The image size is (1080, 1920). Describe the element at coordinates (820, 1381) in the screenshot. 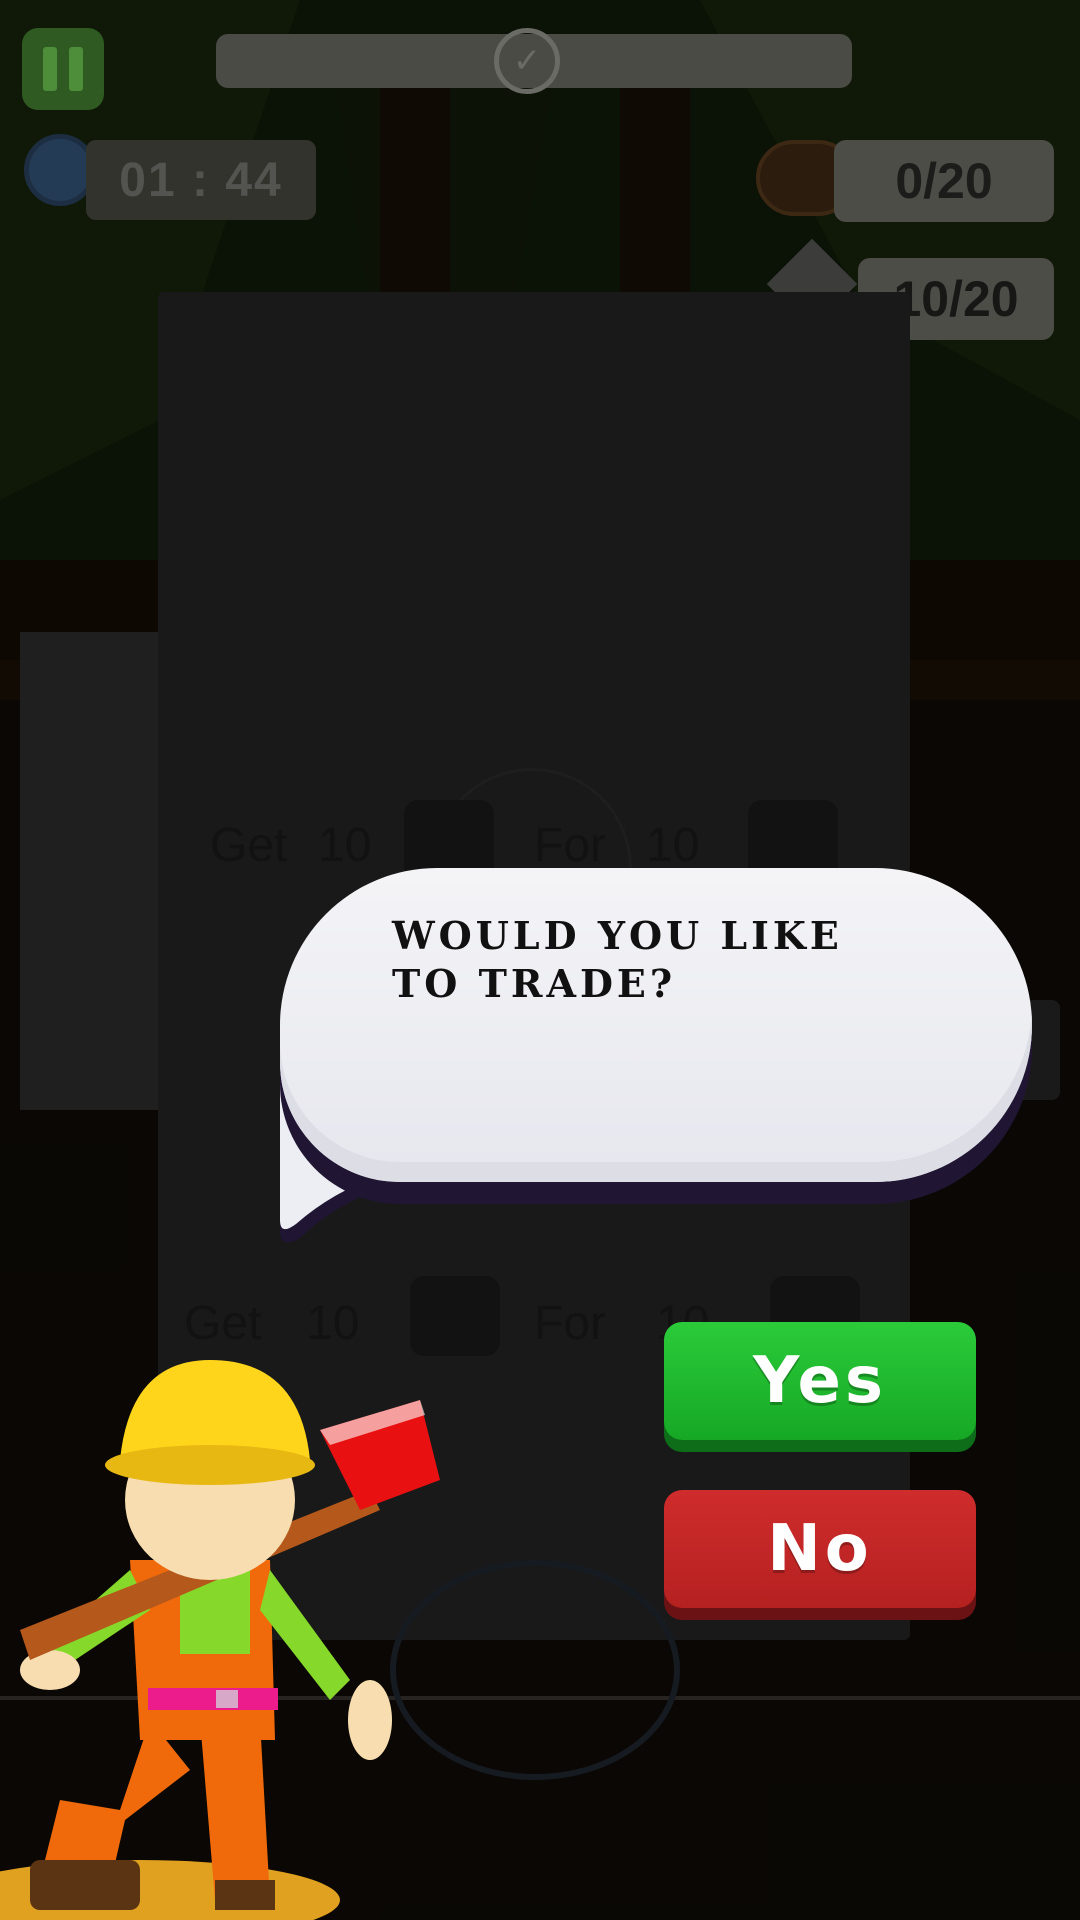

I see `yes-button: Yes` at that location.